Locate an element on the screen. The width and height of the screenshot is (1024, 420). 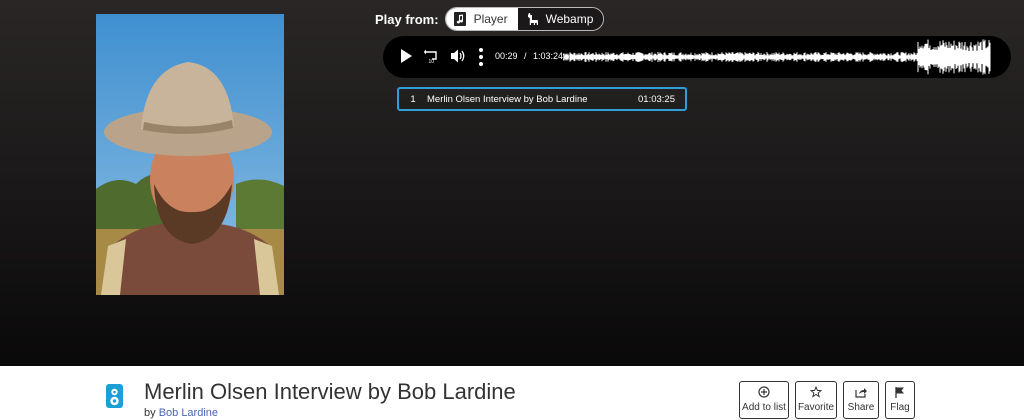
waveform-seekbar is located at coordinates (777, 57).